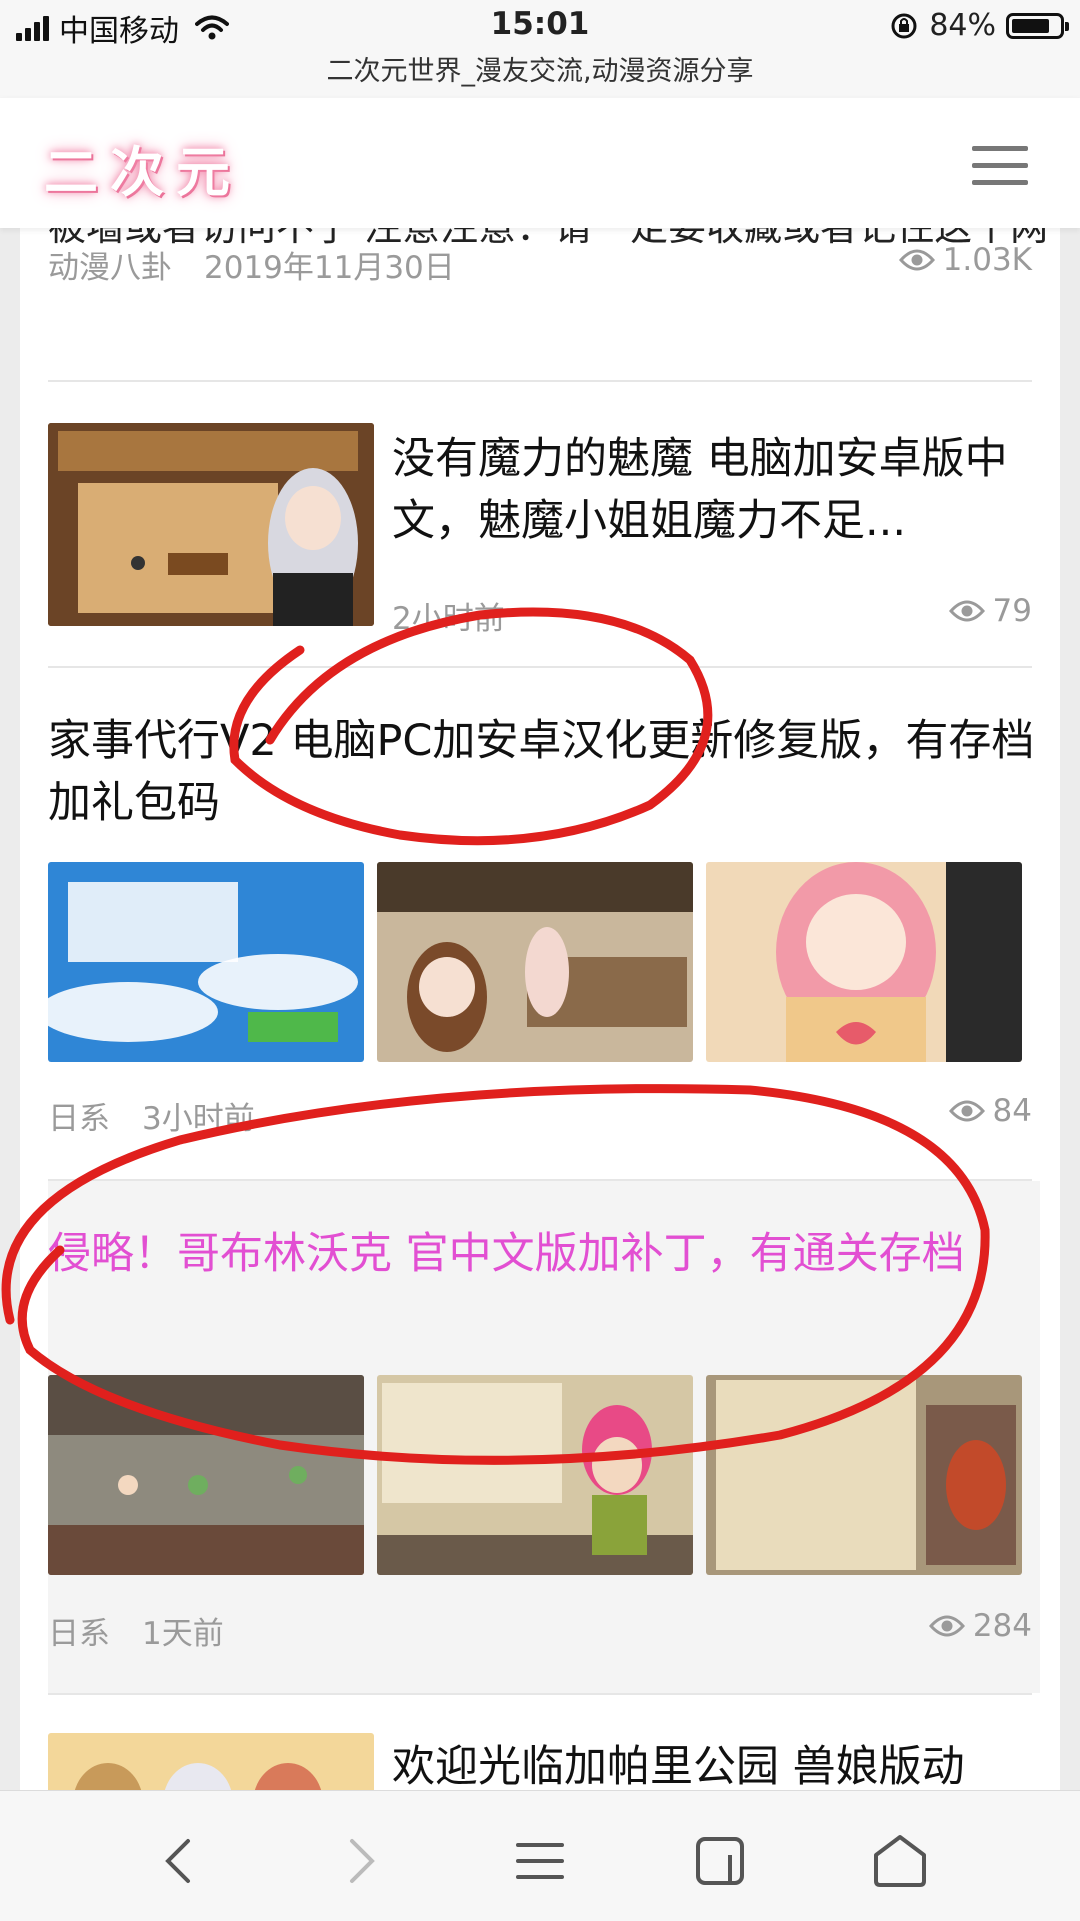 Image resolution: width=1080 pixels, height=1921 pixels. I want to click on article-date: 2019年11月30日, so click(329, 268).